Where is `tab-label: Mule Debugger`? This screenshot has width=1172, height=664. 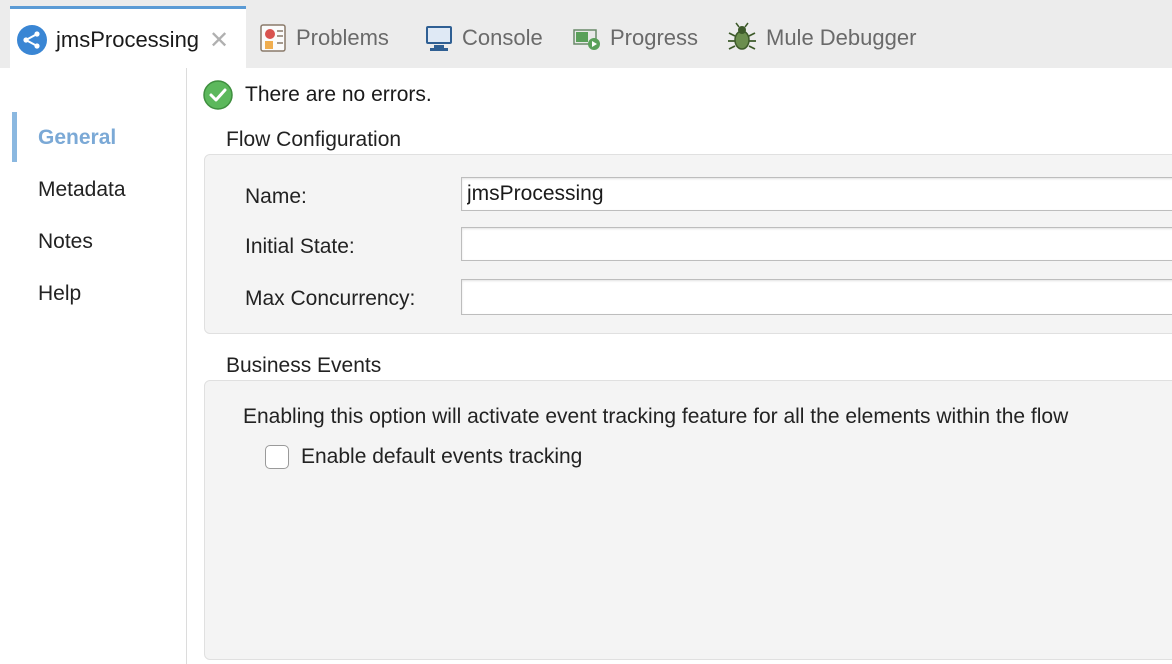
tab-label: Mule Debugger is located at coordinates (841, 37).